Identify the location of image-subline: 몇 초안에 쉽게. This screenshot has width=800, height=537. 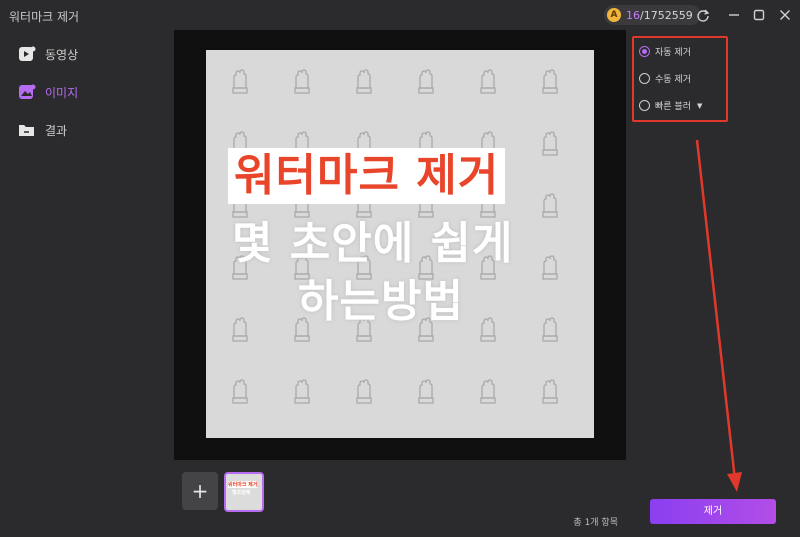
(373, 243).